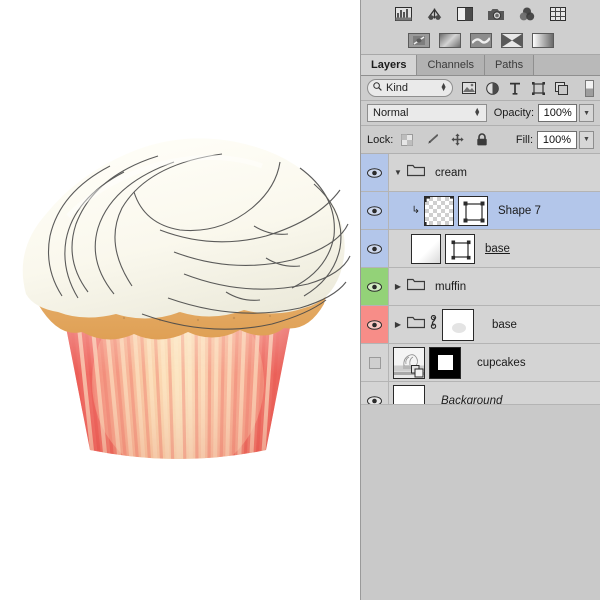 This screenshot has width=600, height=600. What do you see at coordinates (432, 140) in the screenshot?
I see `lock-image-icon` at bounding box center [432, 140].